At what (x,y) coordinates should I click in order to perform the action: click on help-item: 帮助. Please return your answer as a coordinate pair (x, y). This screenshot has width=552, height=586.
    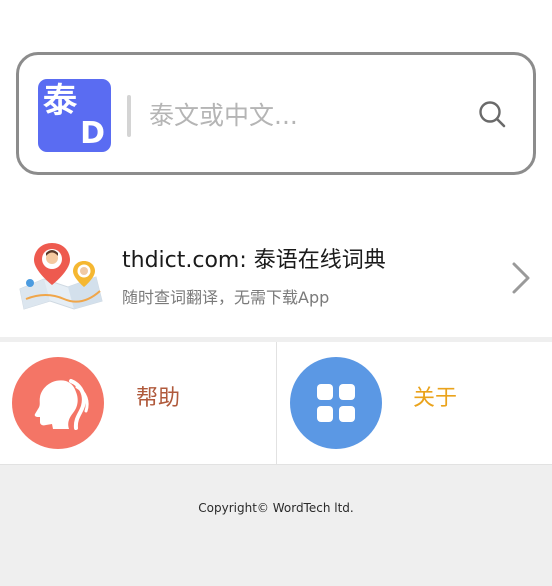
    Looking at the image, I should click on (138, 403).